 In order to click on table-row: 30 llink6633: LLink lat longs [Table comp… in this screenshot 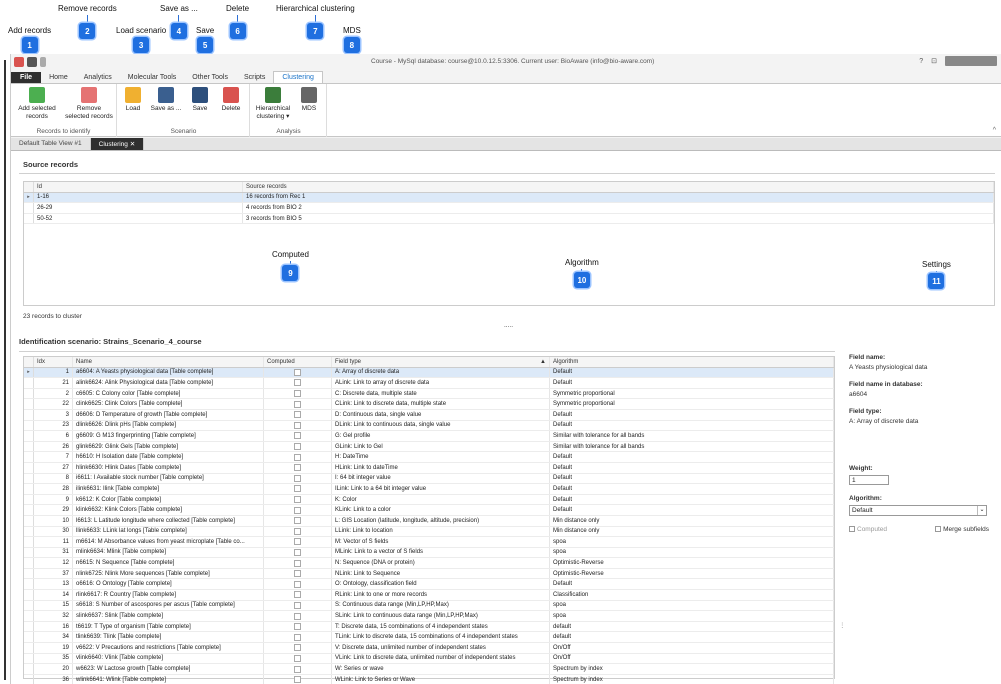, I will do `click(429, 532)`.